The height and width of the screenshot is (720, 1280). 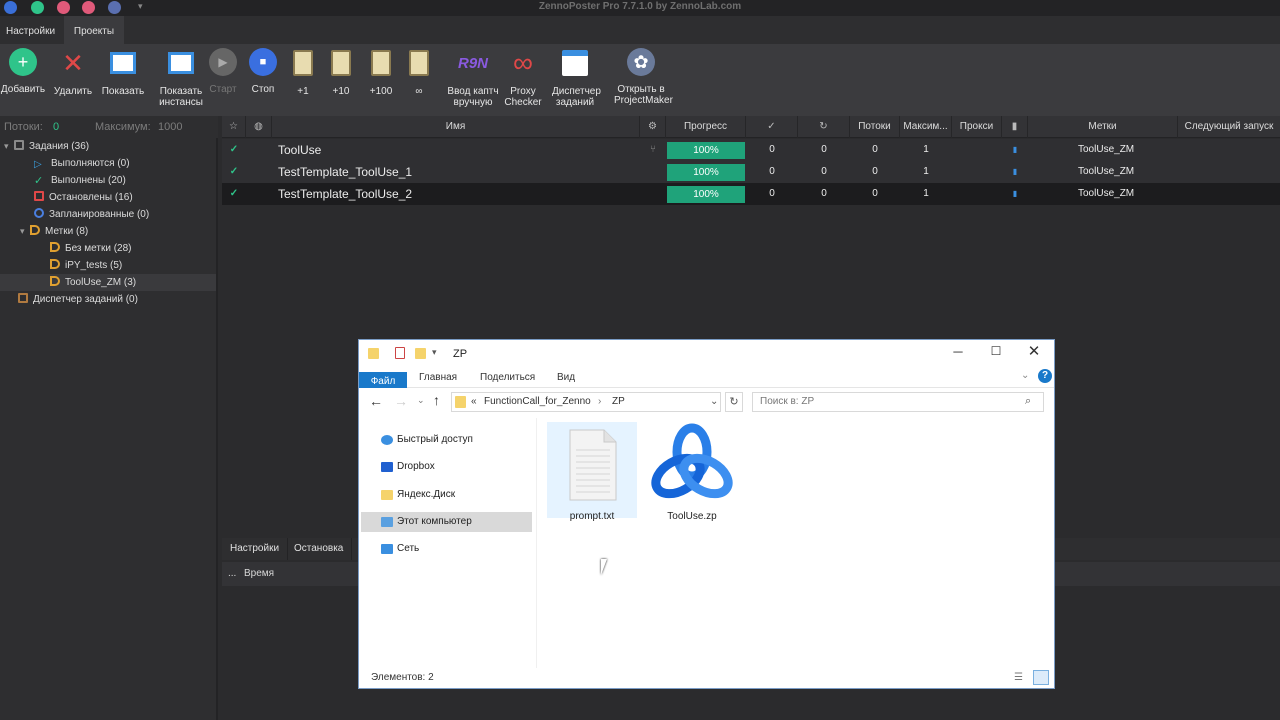 What do you see at coordinates (426, 494) in the screenshot?
I see `nav-item-label: Яндекс.Диск` at bounding box center [426, 494].